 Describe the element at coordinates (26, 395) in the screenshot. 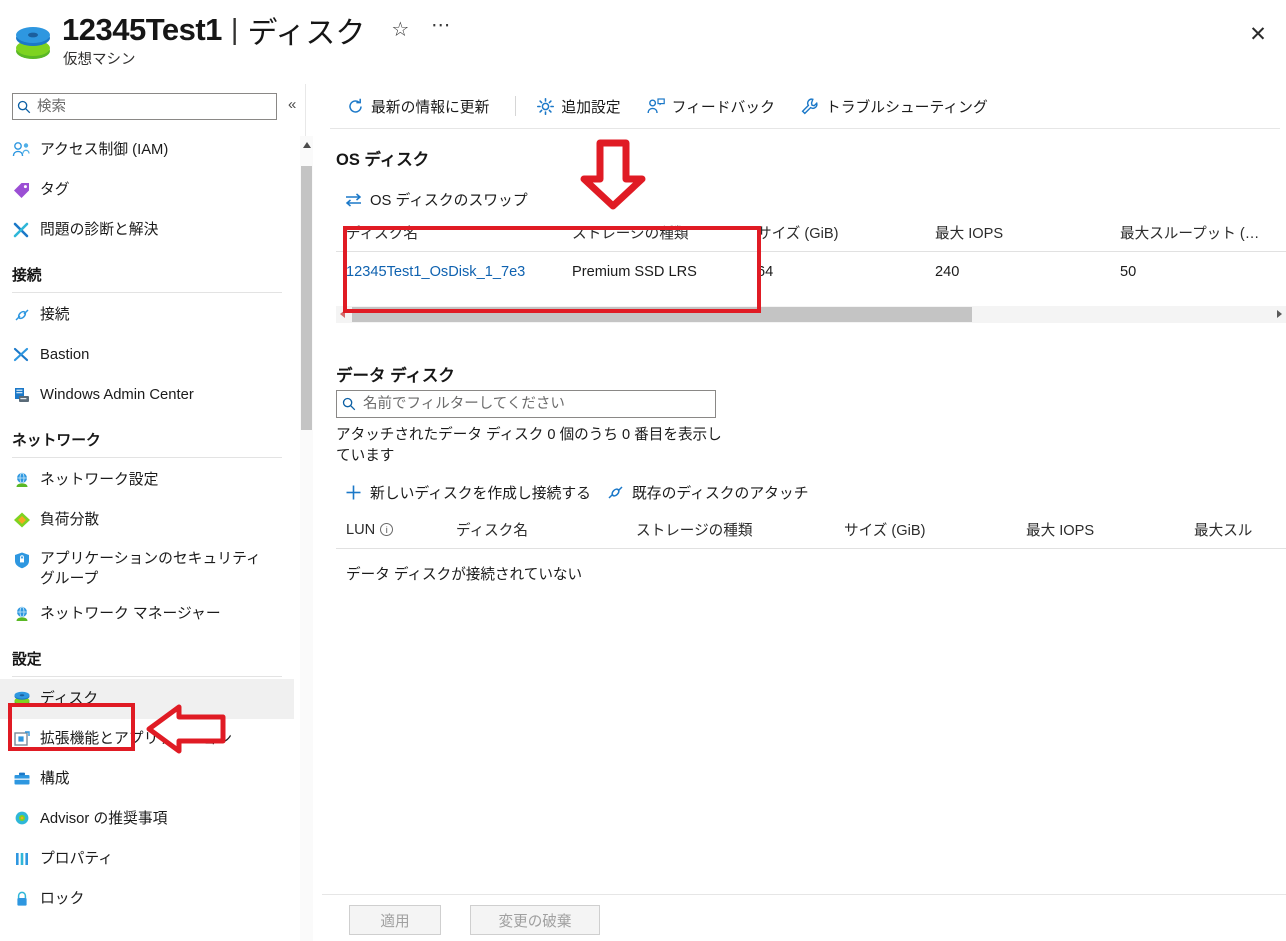

I see `windows-admin-center-icon` at that location.